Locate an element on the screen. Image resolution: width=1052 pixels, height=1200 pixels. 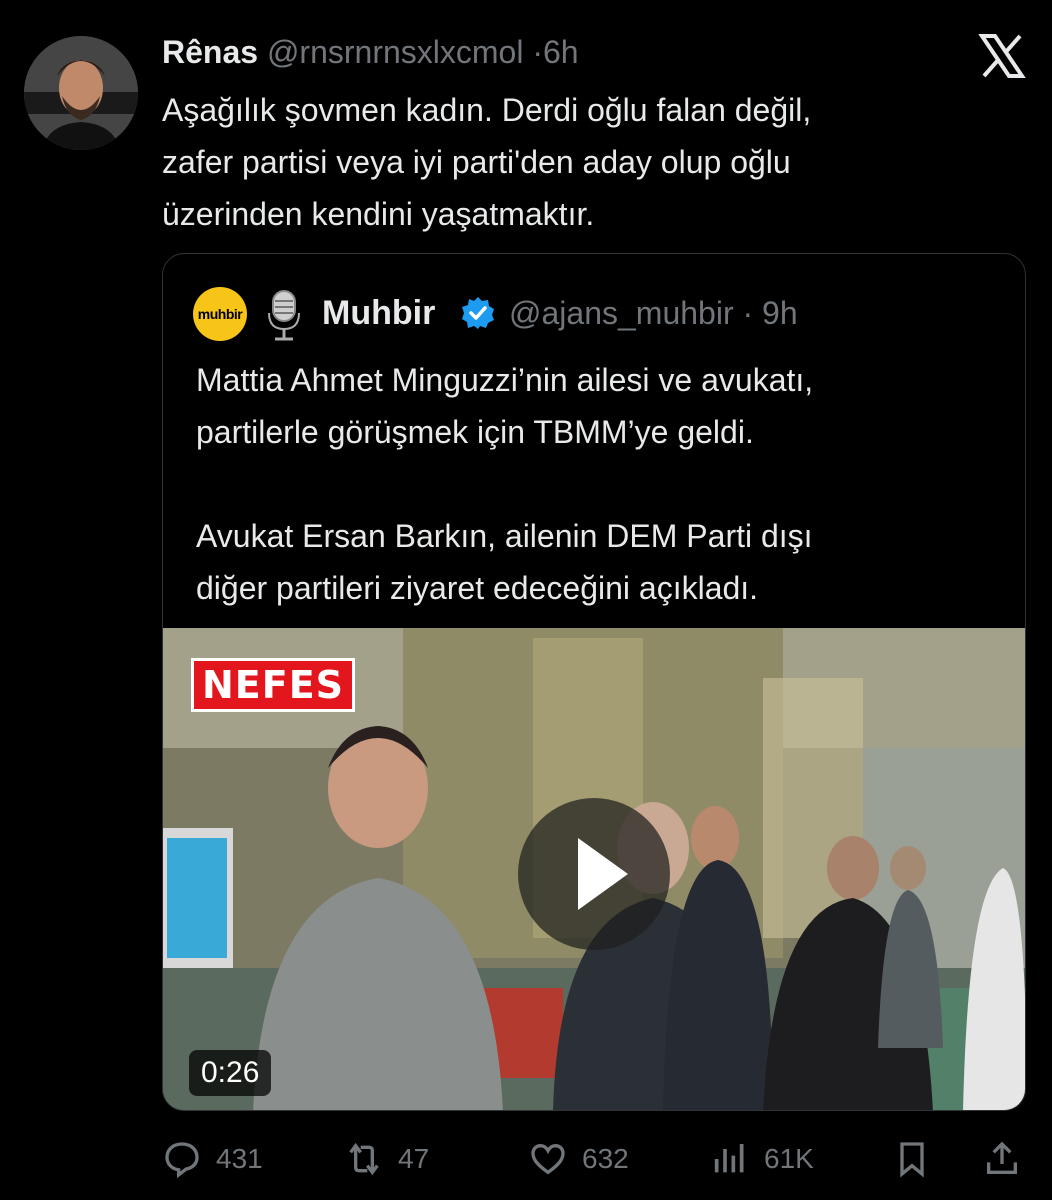
x-logo-icon is located at coordinates (1002, 56).